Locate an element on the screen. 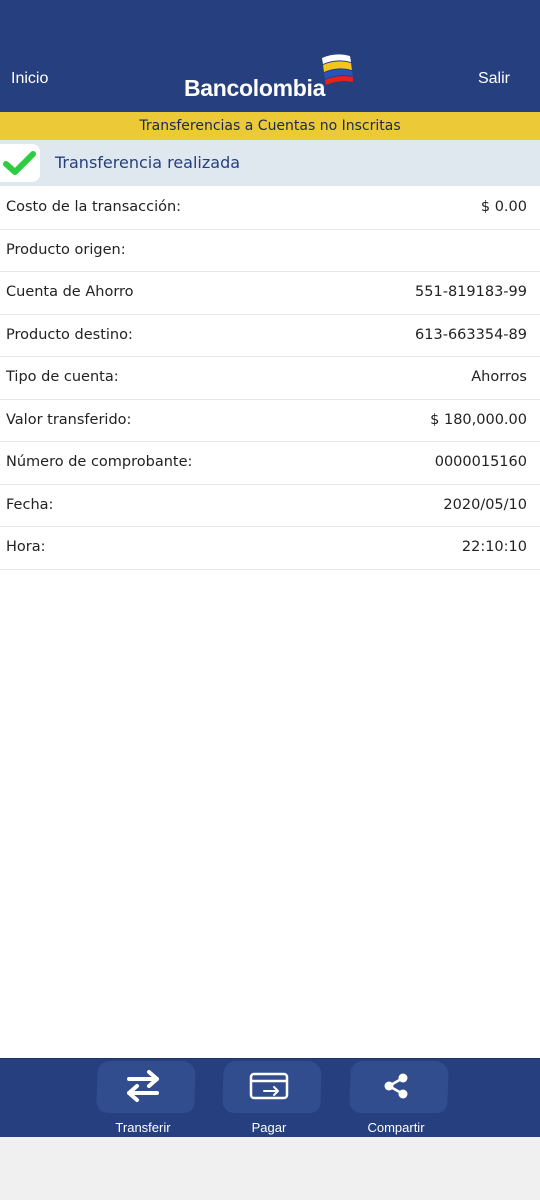  detail-value: 2020/05/10 is located at coordinates (485, 504).